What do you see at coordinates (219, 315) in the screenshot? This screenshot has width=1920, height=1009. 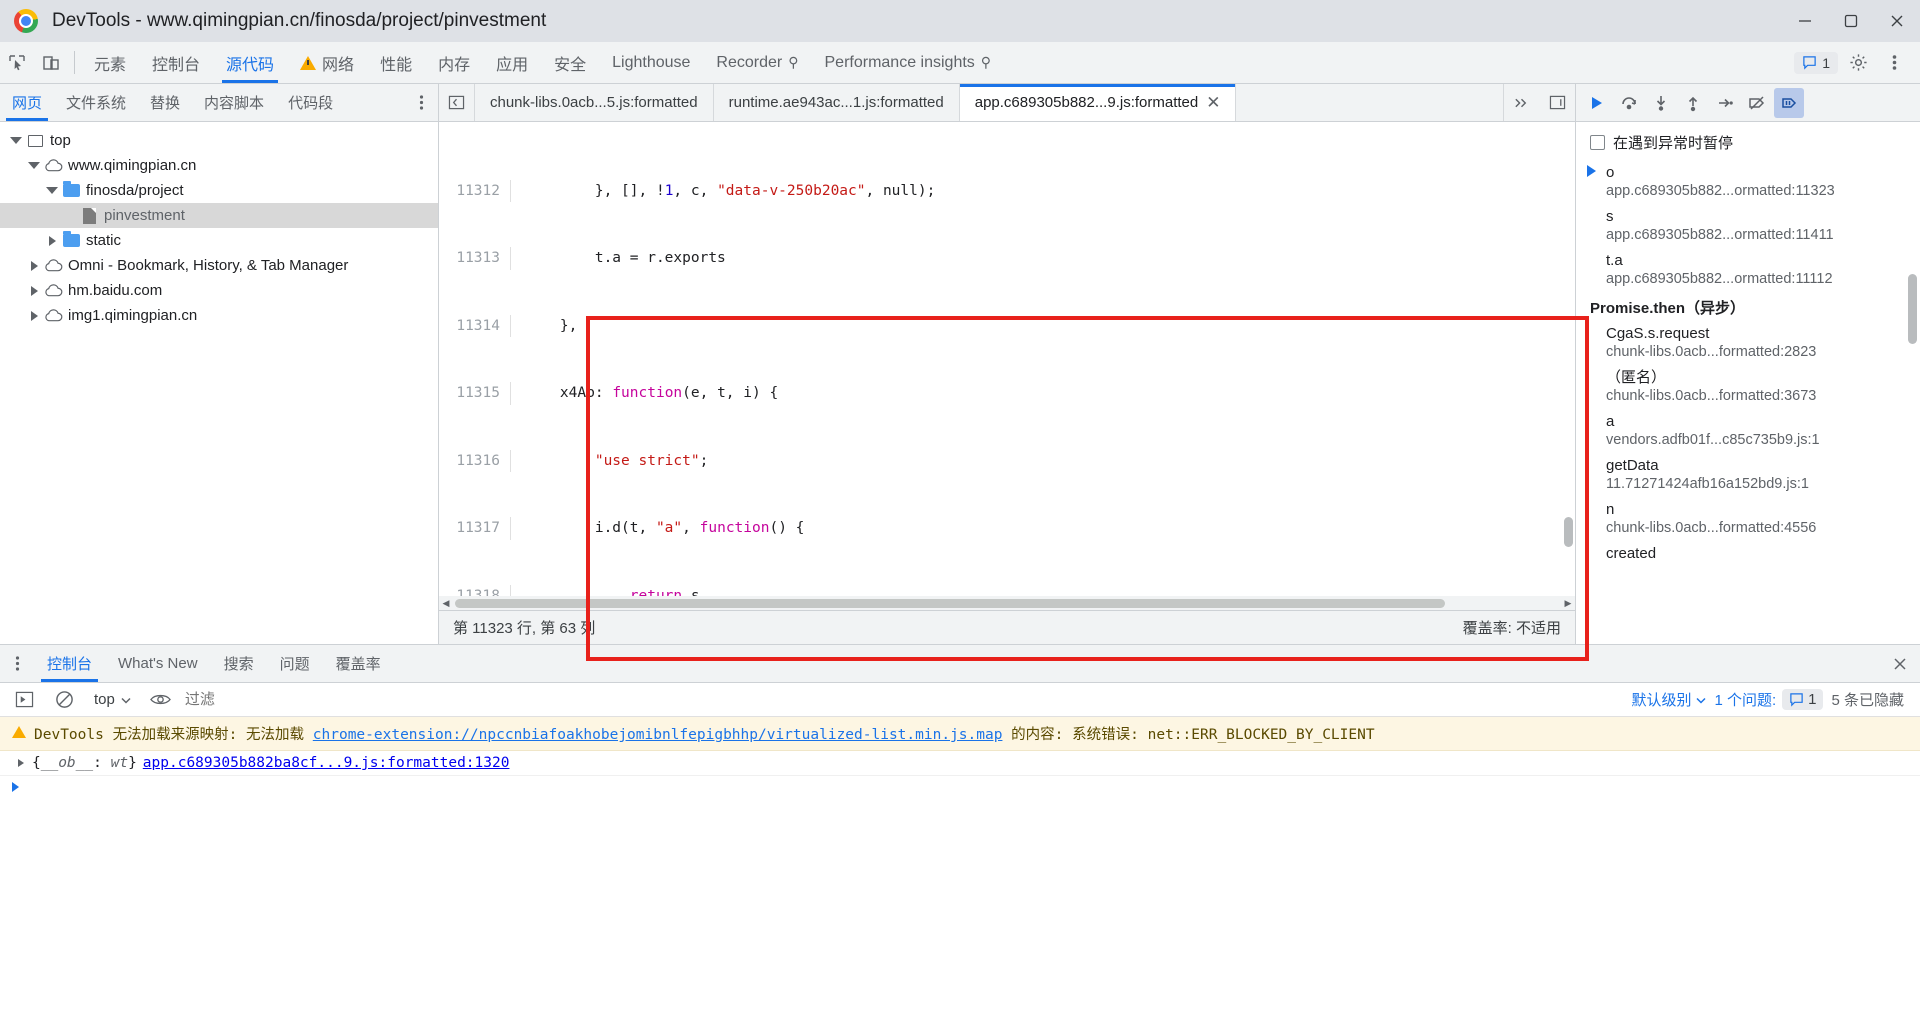 I see `tree-item-img1-qimingpian-cn: img1.qimingpian.cn` at bounding box center [219, 315].